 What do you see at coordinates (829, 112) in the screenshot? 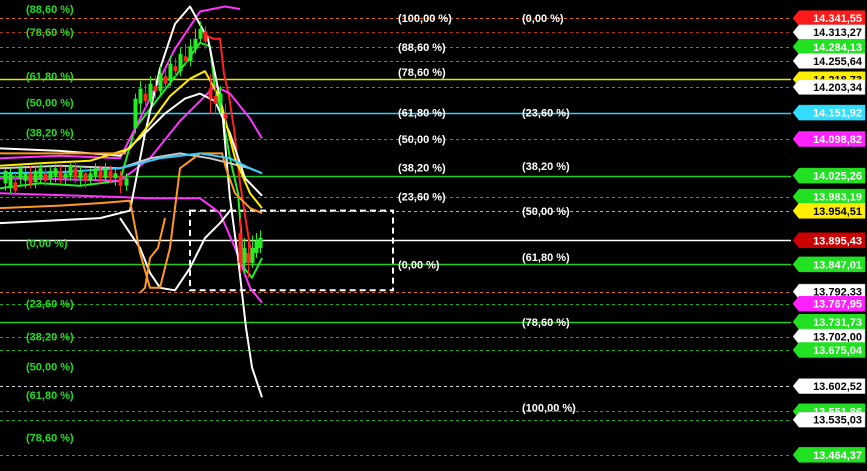
I see `price-tag: 14.151,92` at bounding box center [829, 112].